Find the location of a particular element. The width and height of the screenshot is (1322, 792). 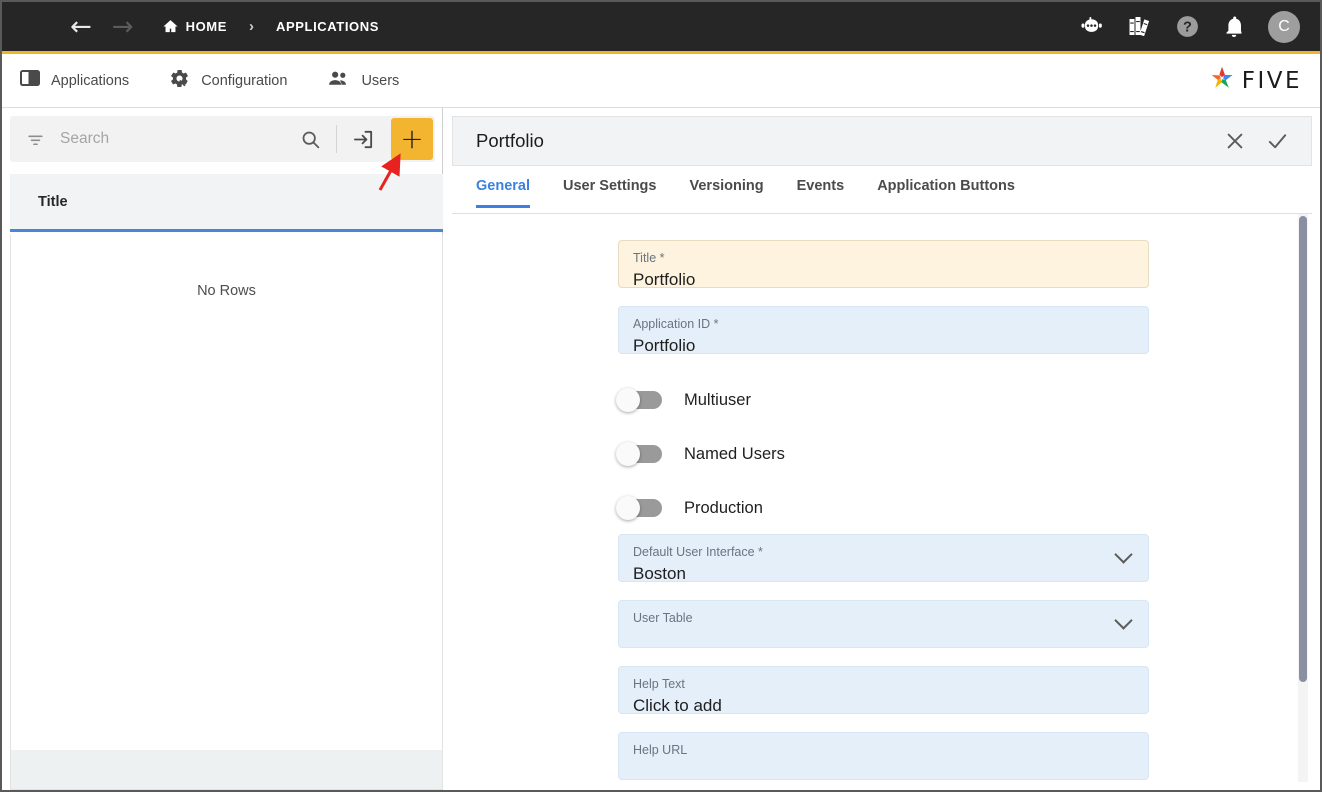

form-scrollbar is located at coordinates (1303, 498).